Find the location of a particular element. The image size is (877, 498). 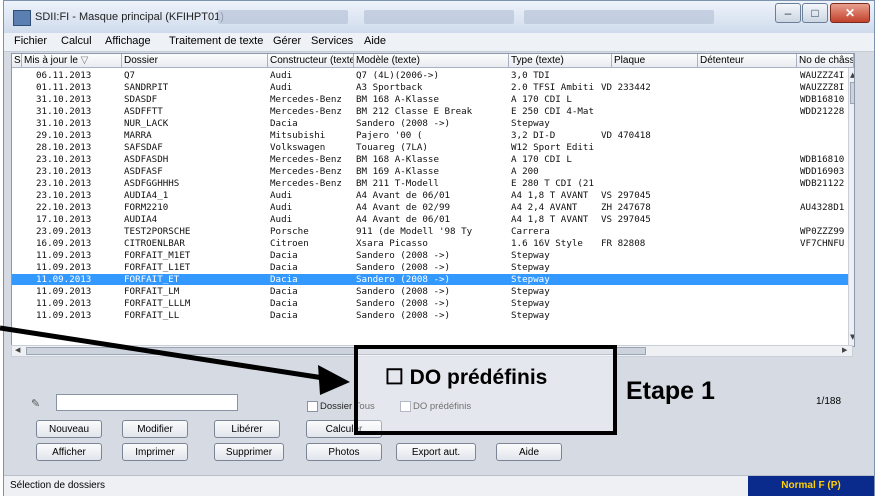

arrow-head-icon is located at coordinates (334, 380).